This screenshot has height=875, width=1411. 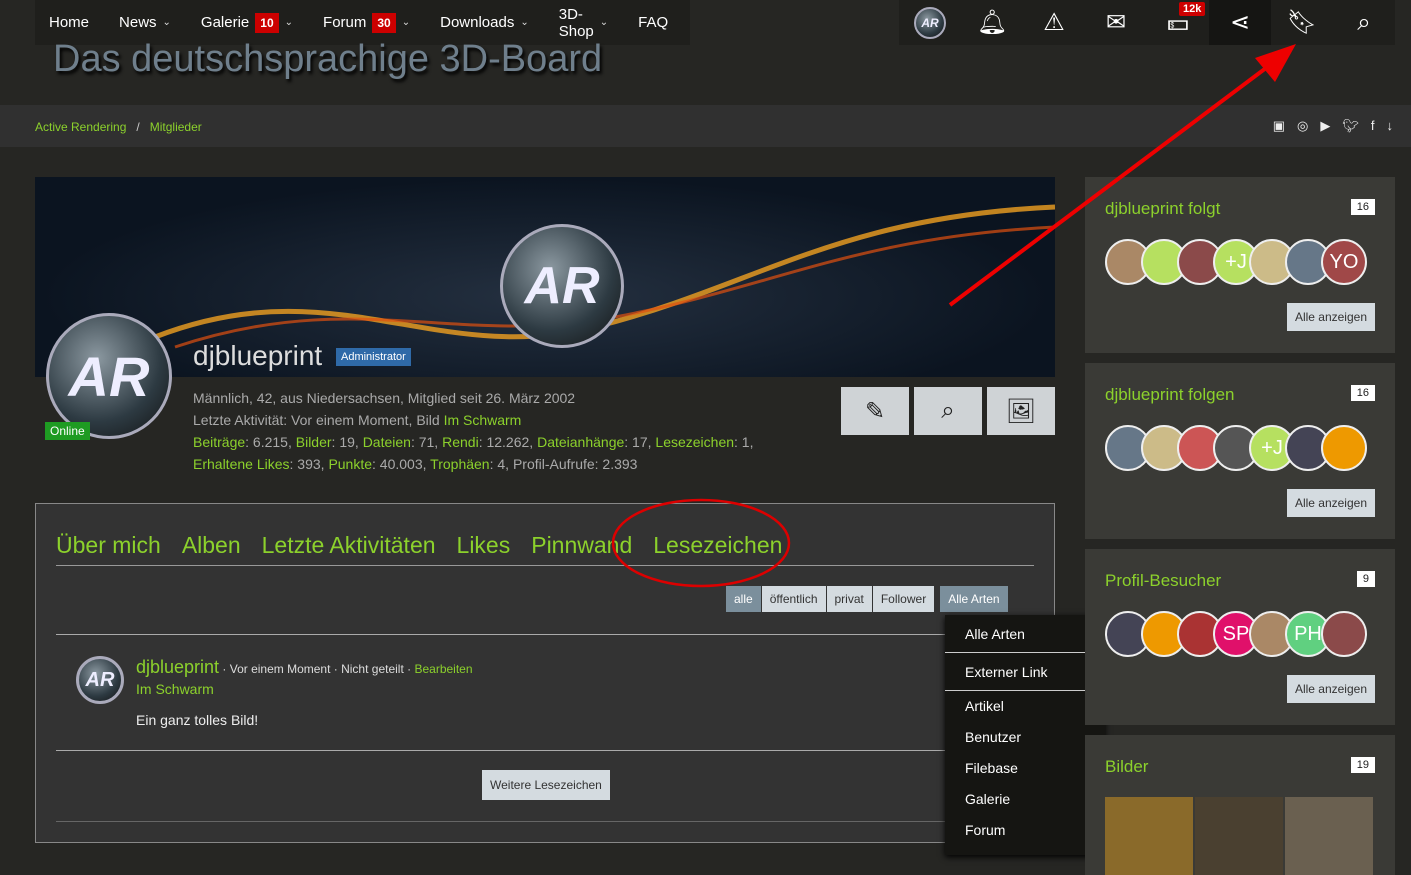 I want to click on sidebar-title: djblueprint folgen, so click(x=1169, y=395).